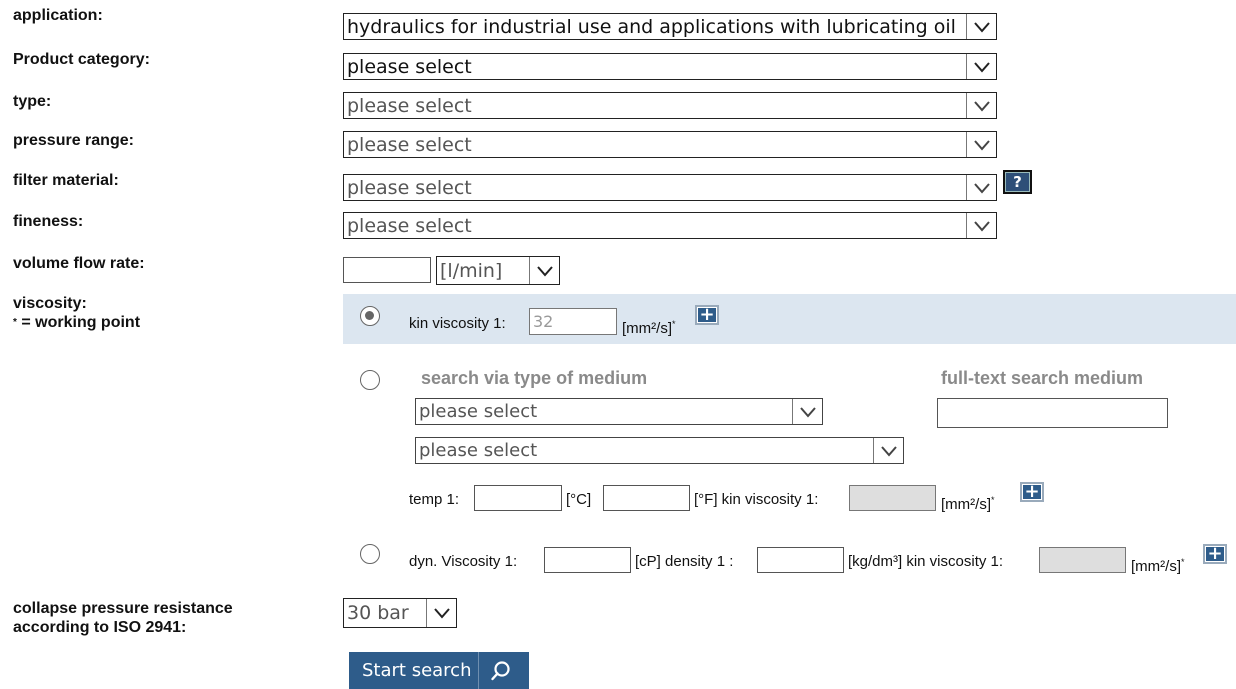 The width and height of the screenshot is (1236, 689). Describe the element at coordinates (478, 450) in the screenshot. I see `medium-type-select-2-value: please select` at that location.